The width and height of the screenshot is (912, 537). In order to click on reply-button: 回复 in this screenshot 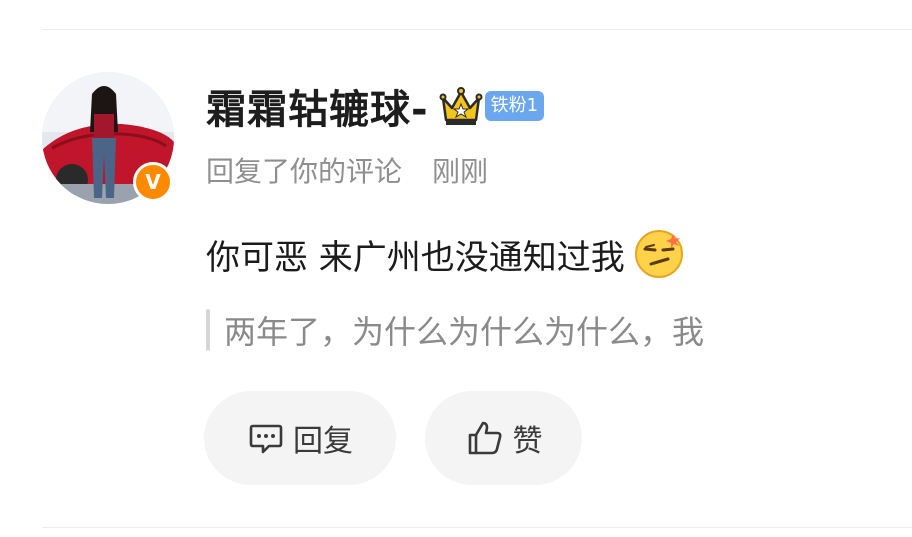, I will do `click(300, 438)`.